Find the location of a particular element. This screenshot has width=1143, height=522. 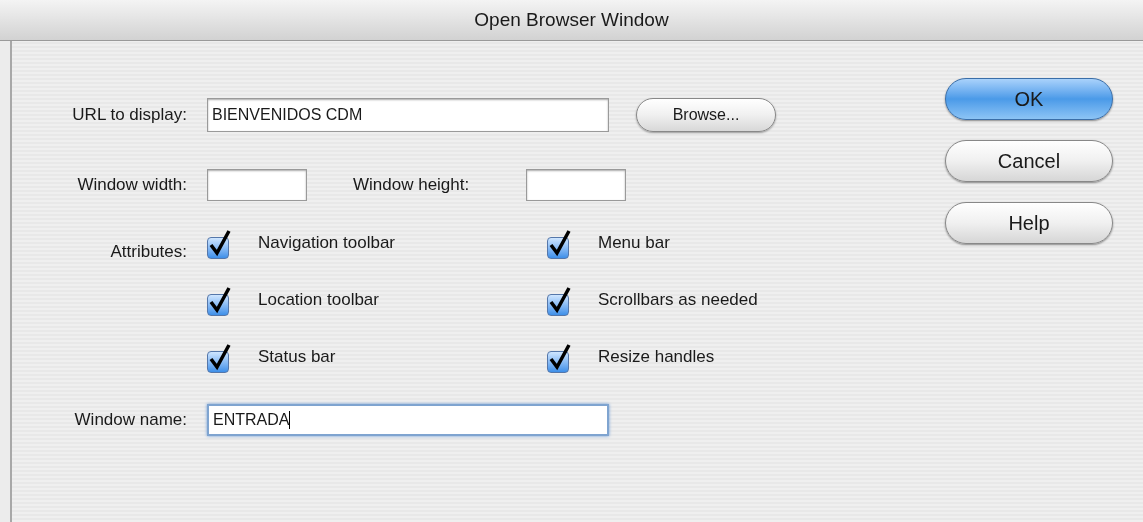

checkbox-label: Navigation toolbar is located at coordinates (327, 243).